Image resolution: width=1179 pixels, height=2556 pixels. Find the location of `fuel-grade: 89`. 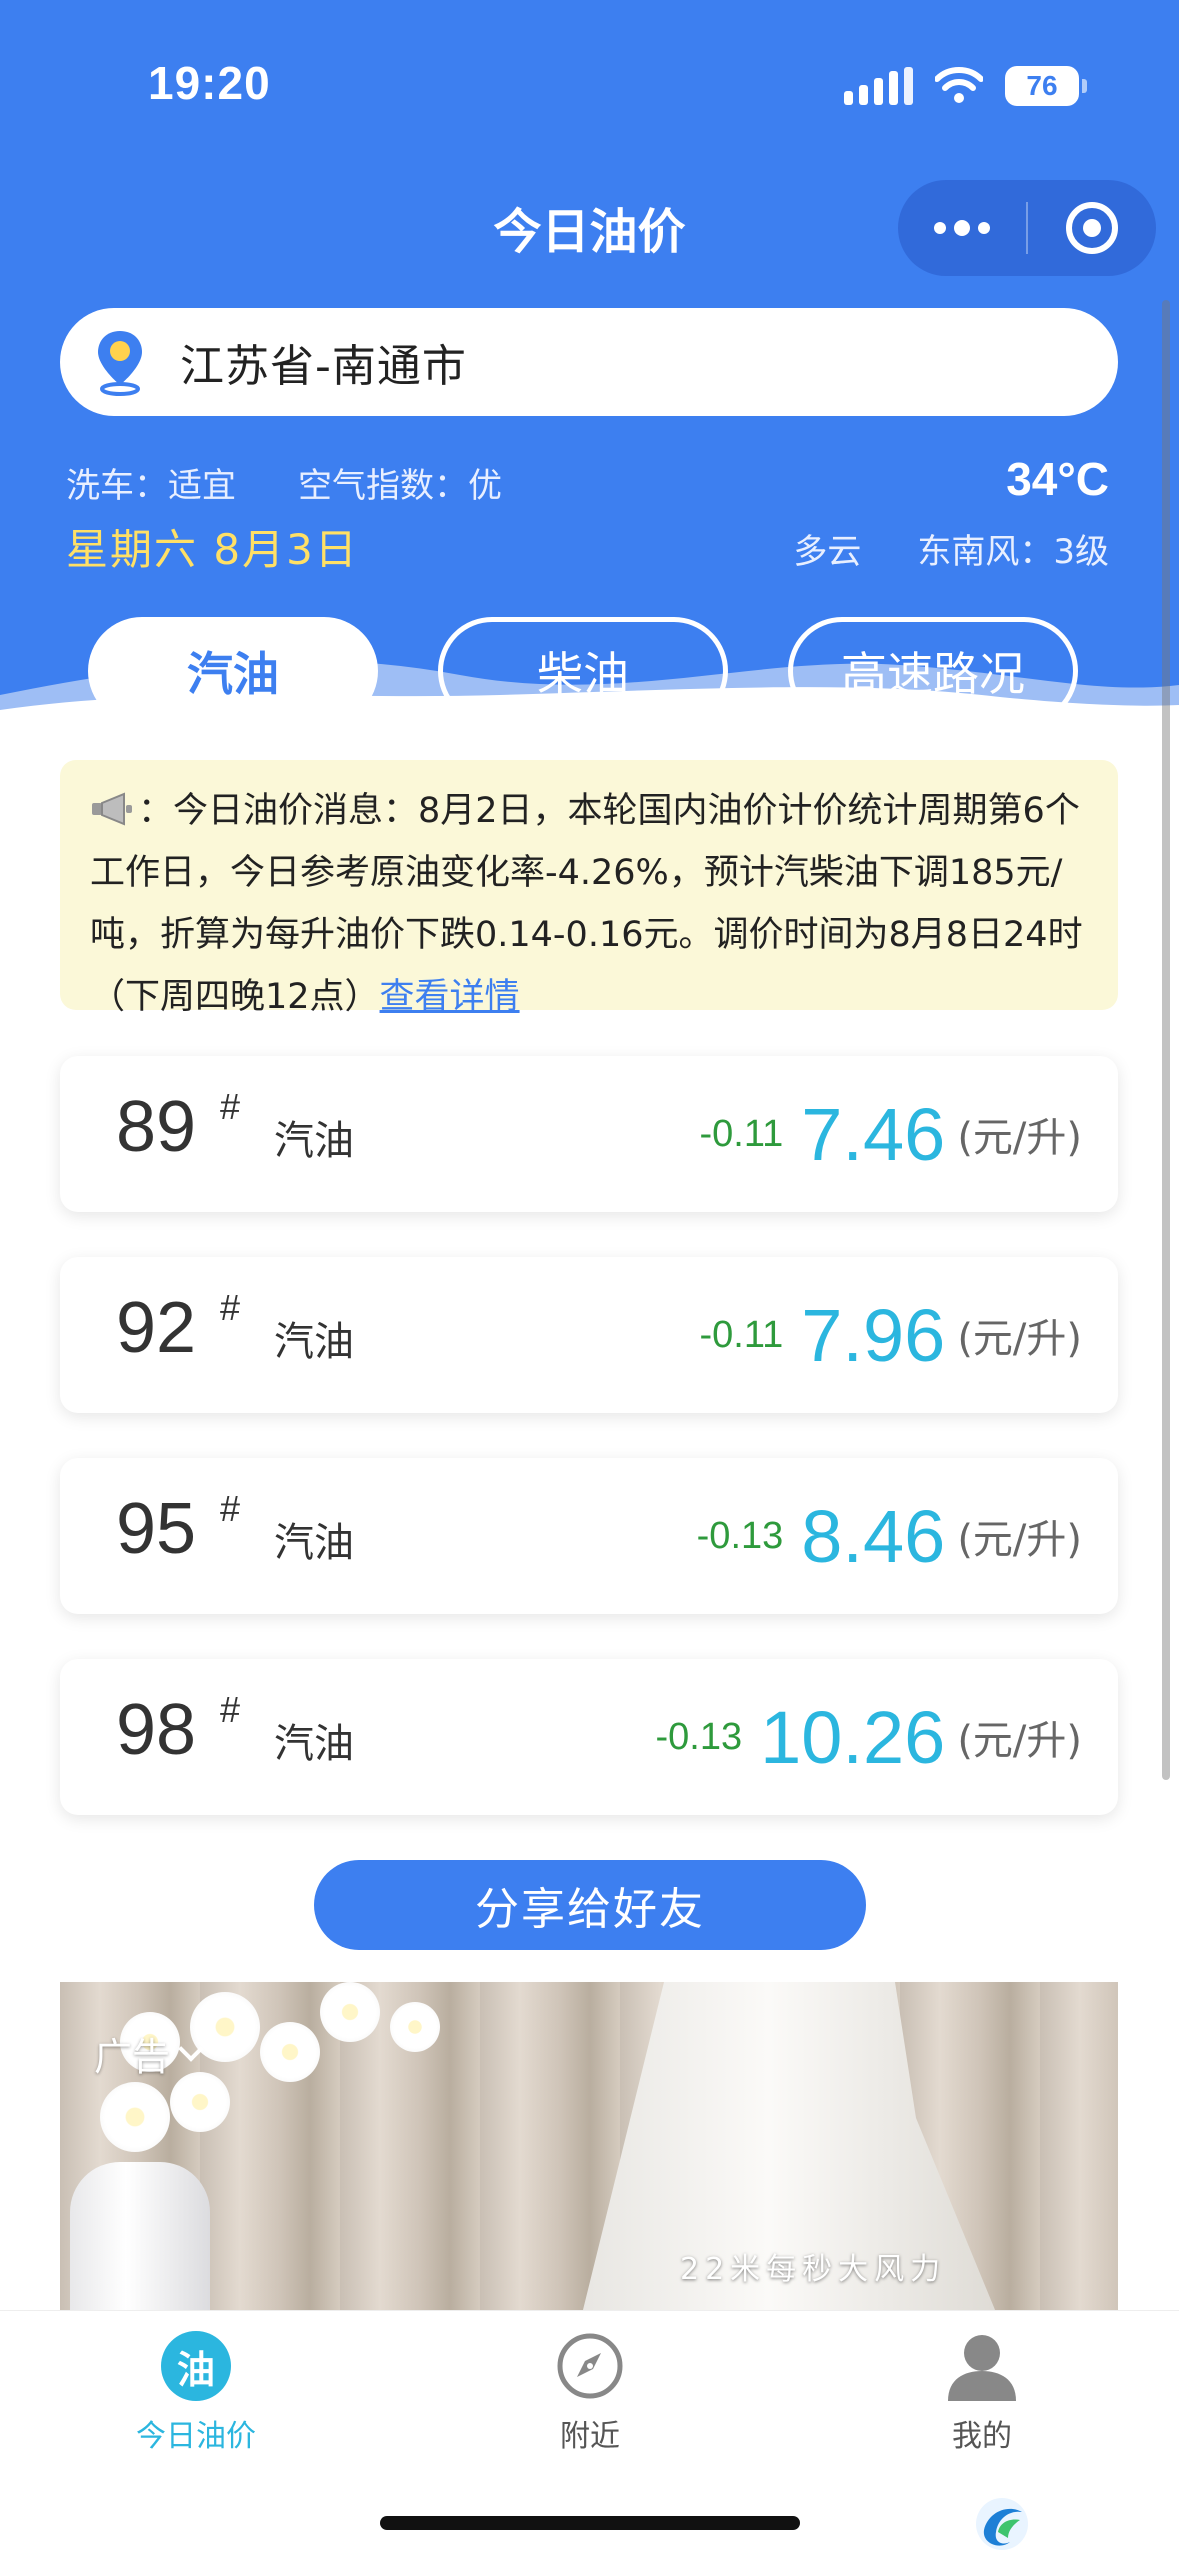

fuel-grade: 89 is located at coordinates (156, 1127).